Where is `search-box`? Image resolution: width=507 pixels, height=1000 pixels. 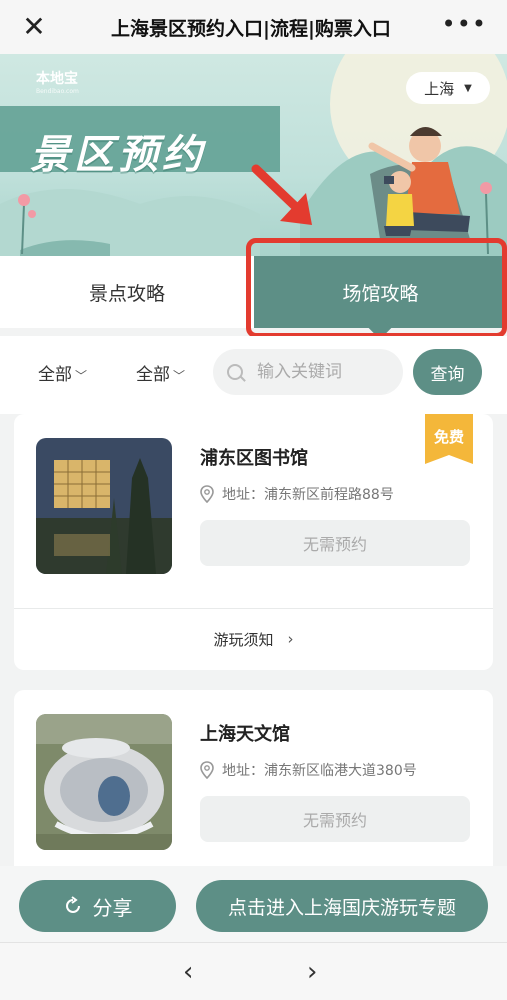 search-box is located at coordinates (308, 372).